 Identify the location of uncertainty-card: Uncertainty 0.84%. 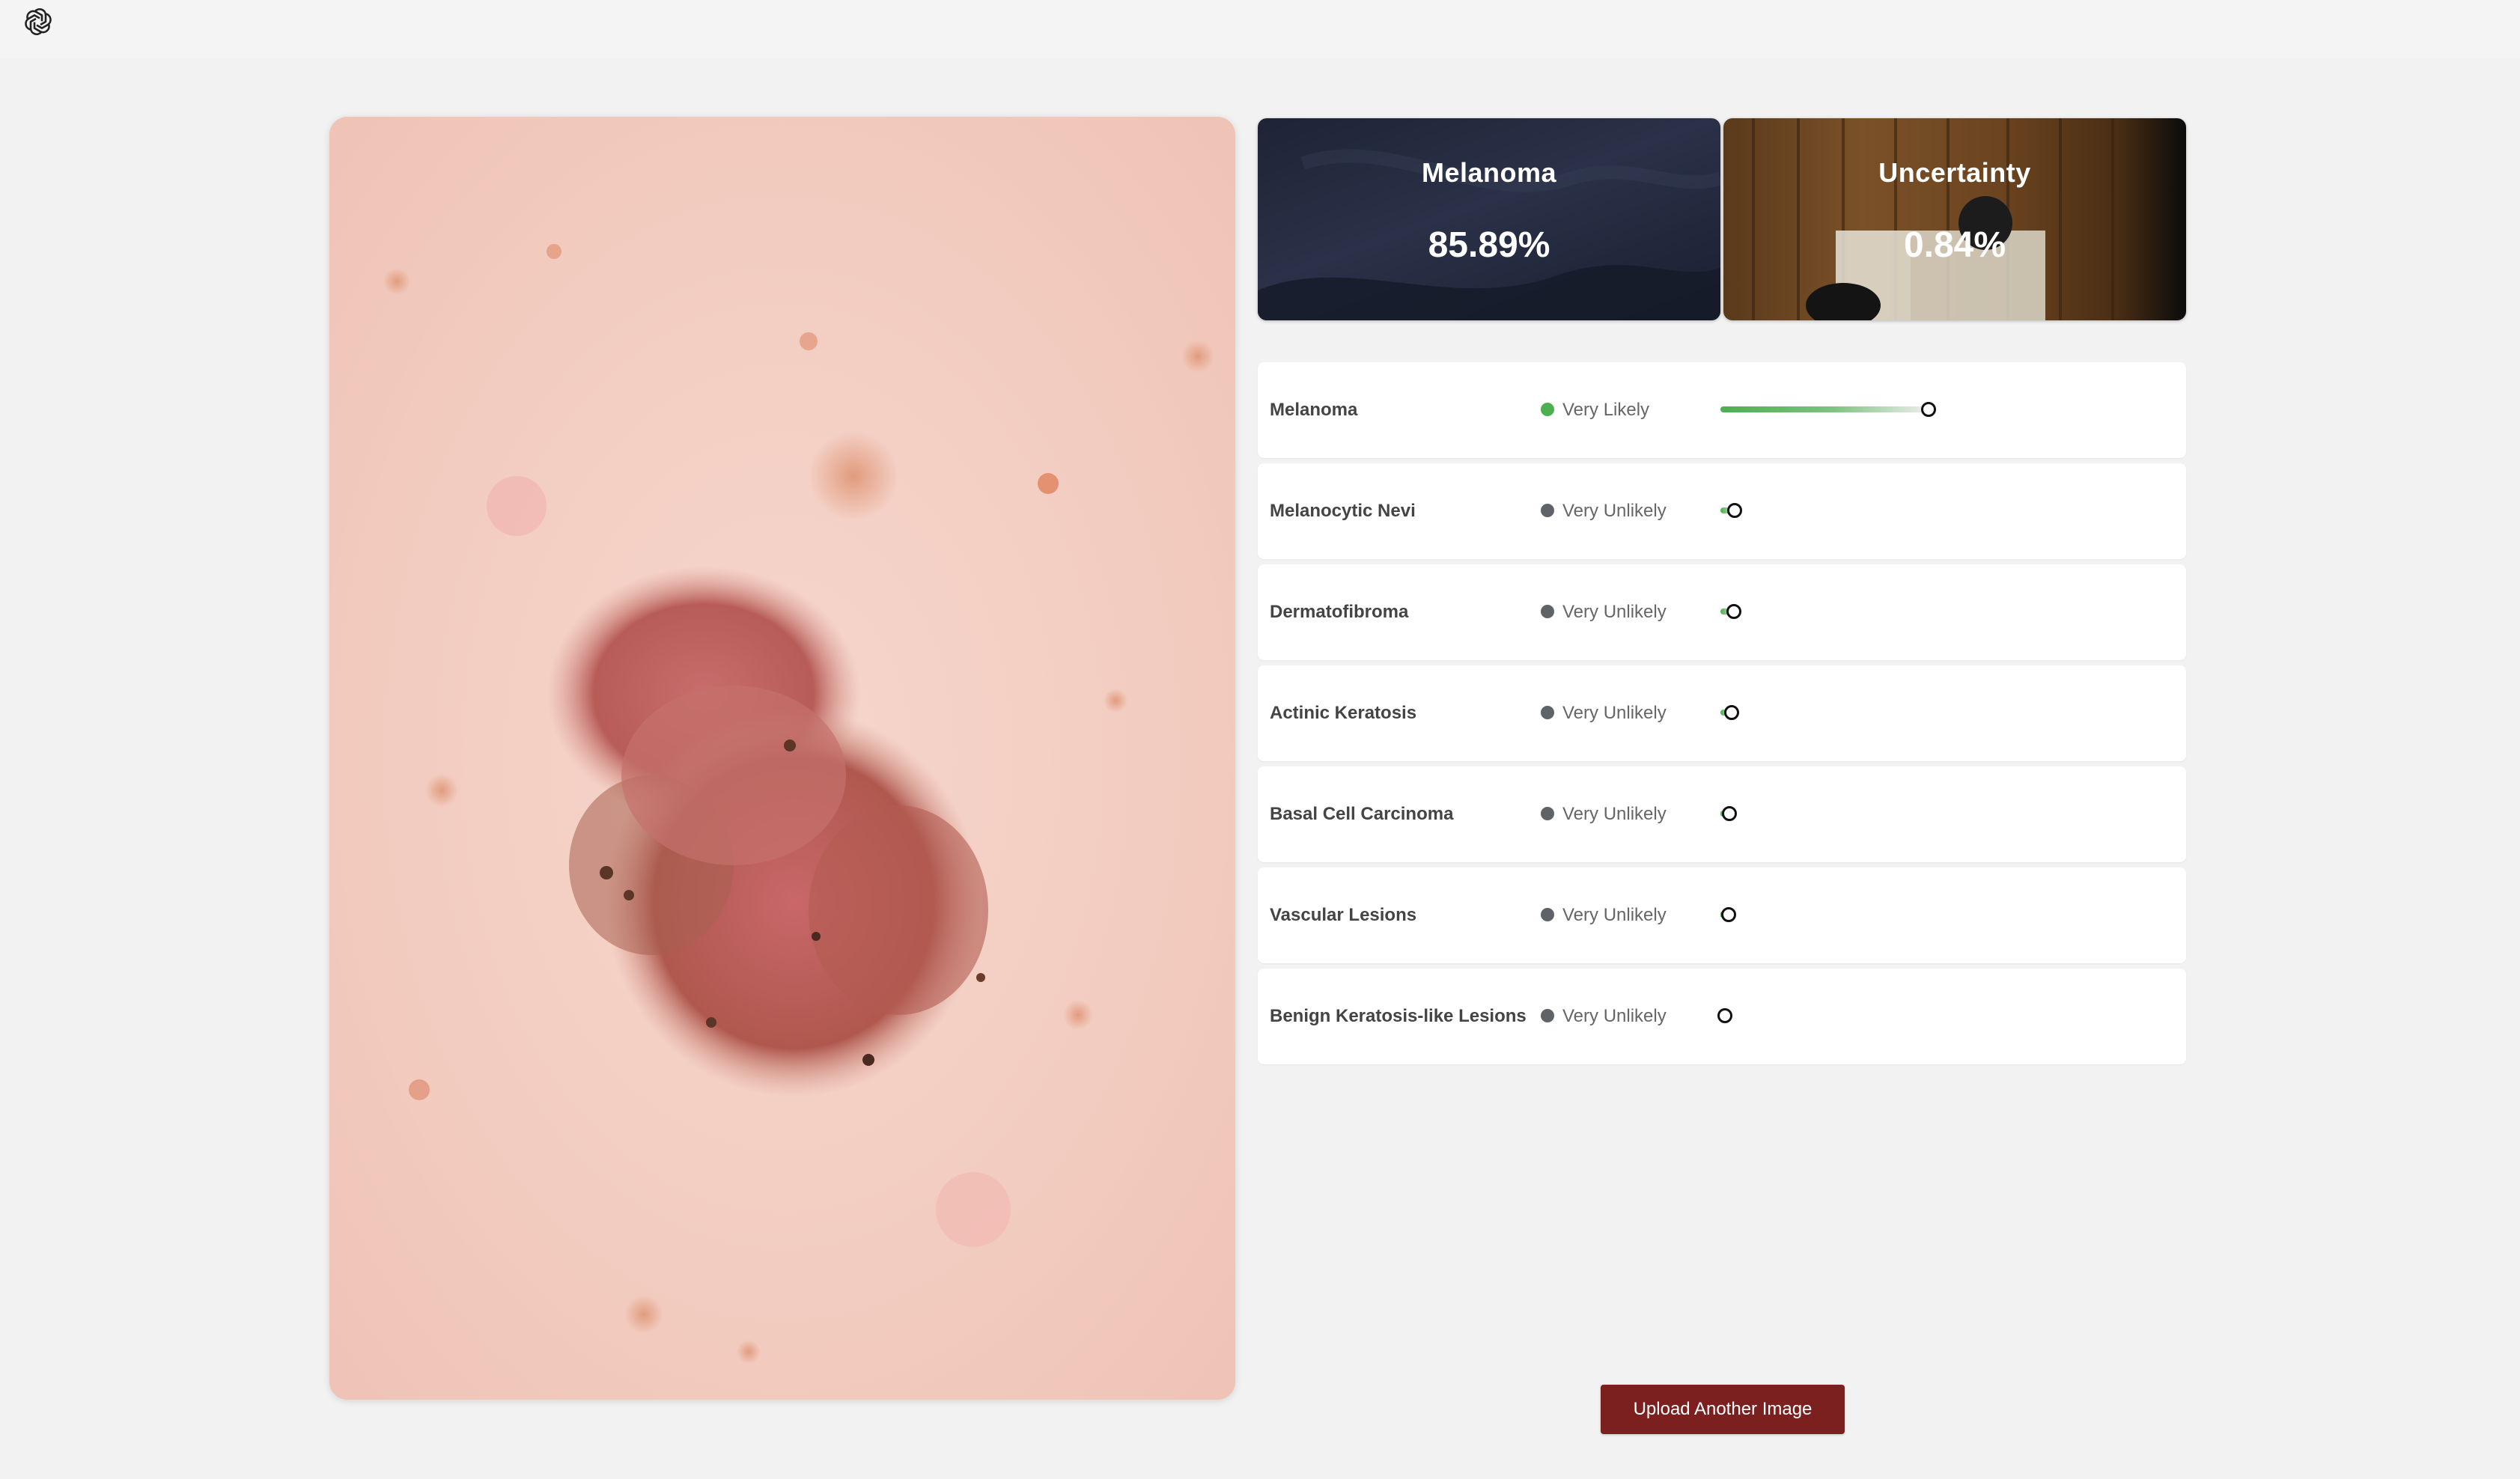
(1954, 219).